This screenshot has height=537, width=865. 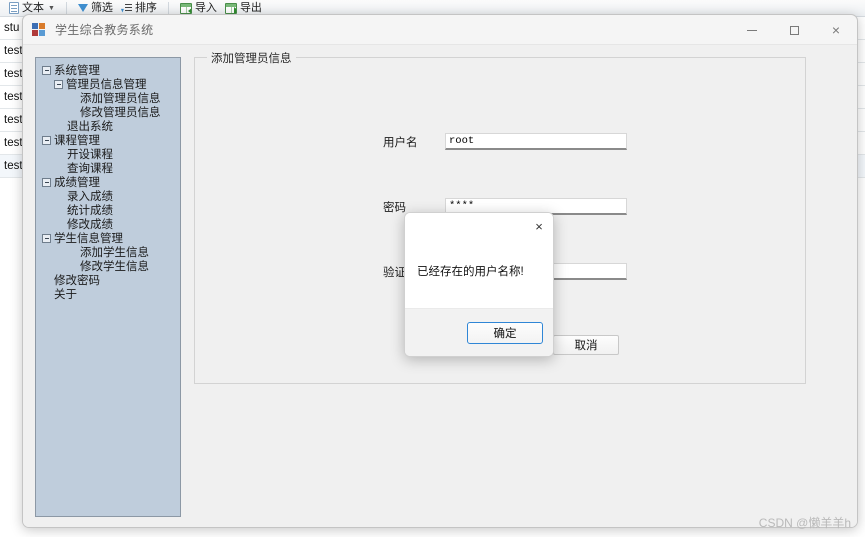 What do you see at coordinates (77, 141) in the screenshot?
I see `tree-item-label: 课程管理` at bounding box center [77, 141].